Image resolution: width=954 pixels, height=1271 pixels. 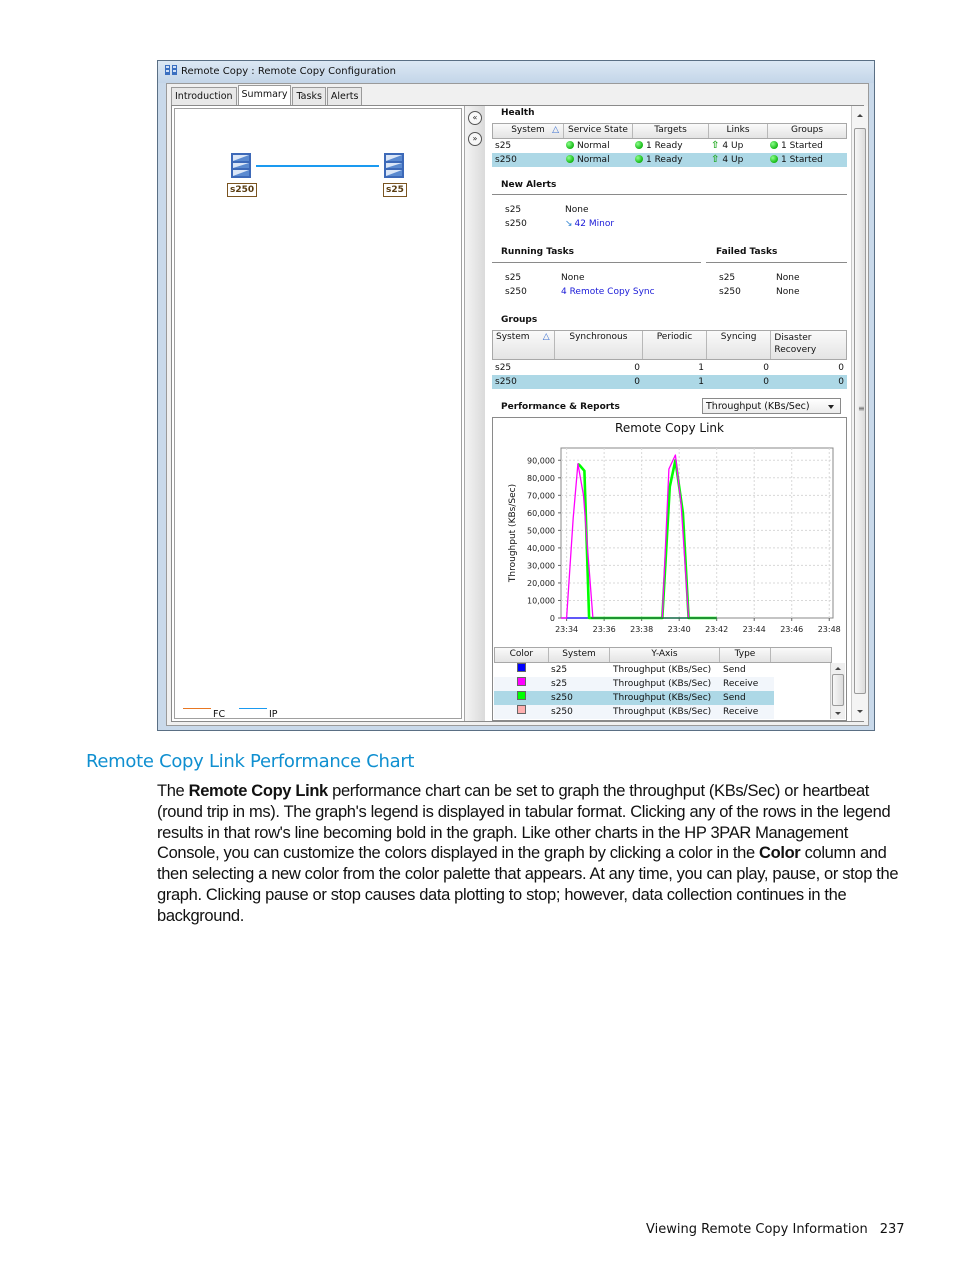 What do you see at coordinates (807, 131) in the screenshot?
I see `health-col-groups: Groups` at bounding box center [807, 131].